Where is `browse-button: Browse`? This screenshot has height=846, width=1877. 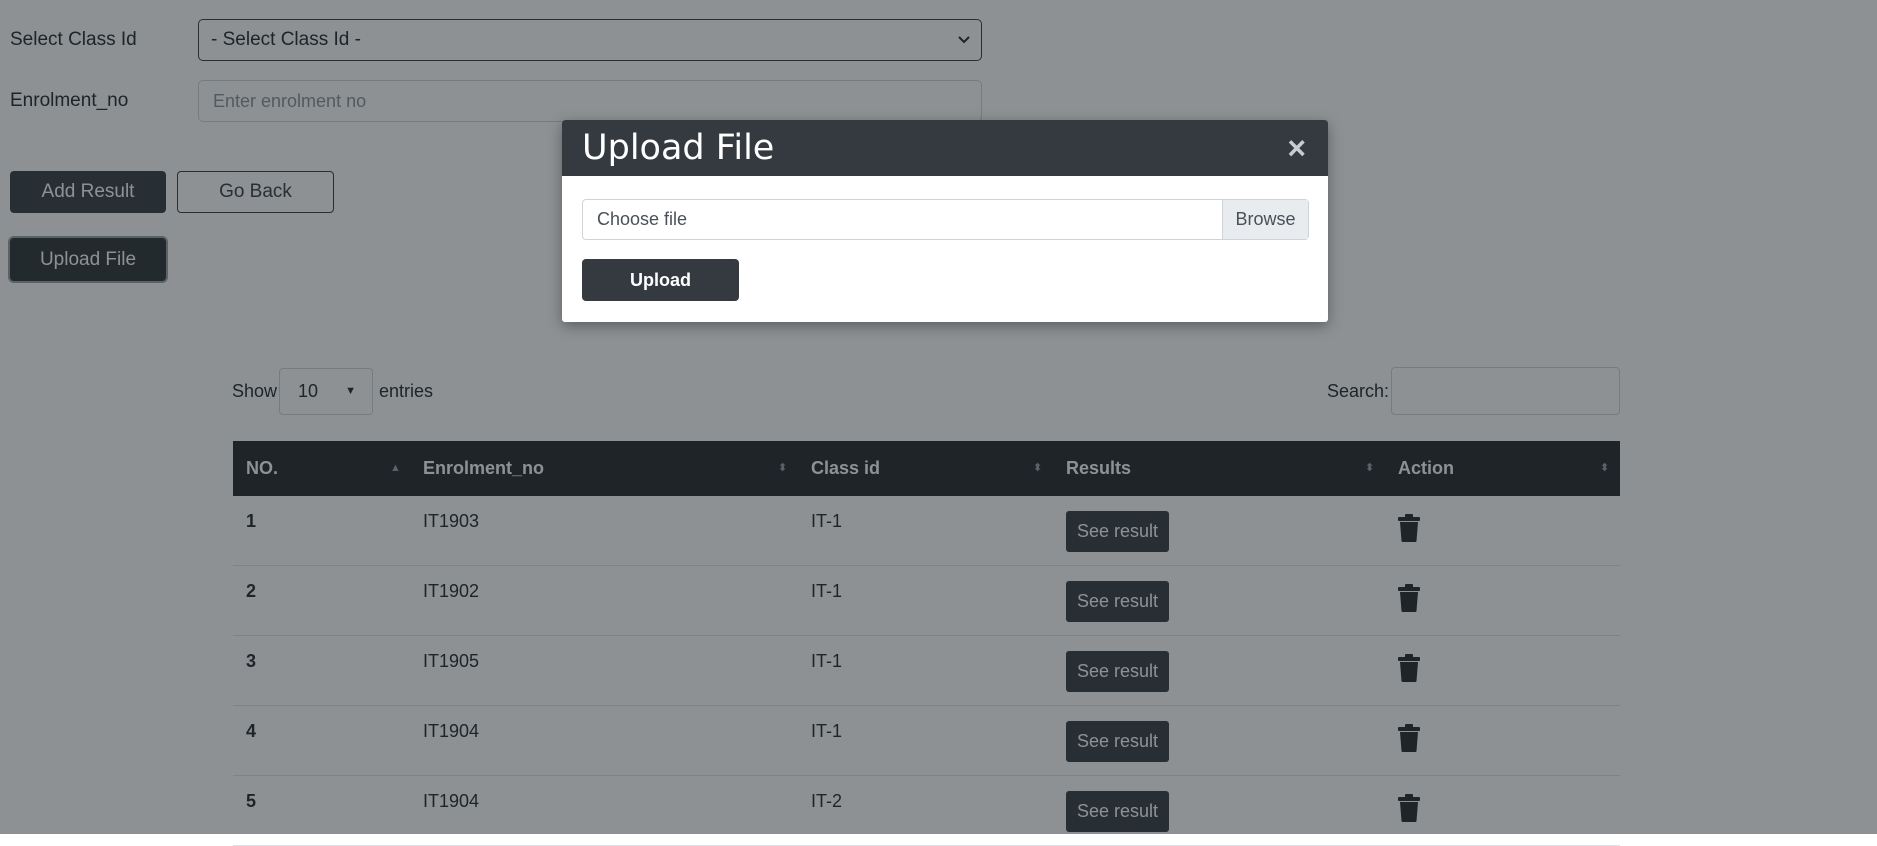 browse-button: Browse is located at coordinates (1265, 219).